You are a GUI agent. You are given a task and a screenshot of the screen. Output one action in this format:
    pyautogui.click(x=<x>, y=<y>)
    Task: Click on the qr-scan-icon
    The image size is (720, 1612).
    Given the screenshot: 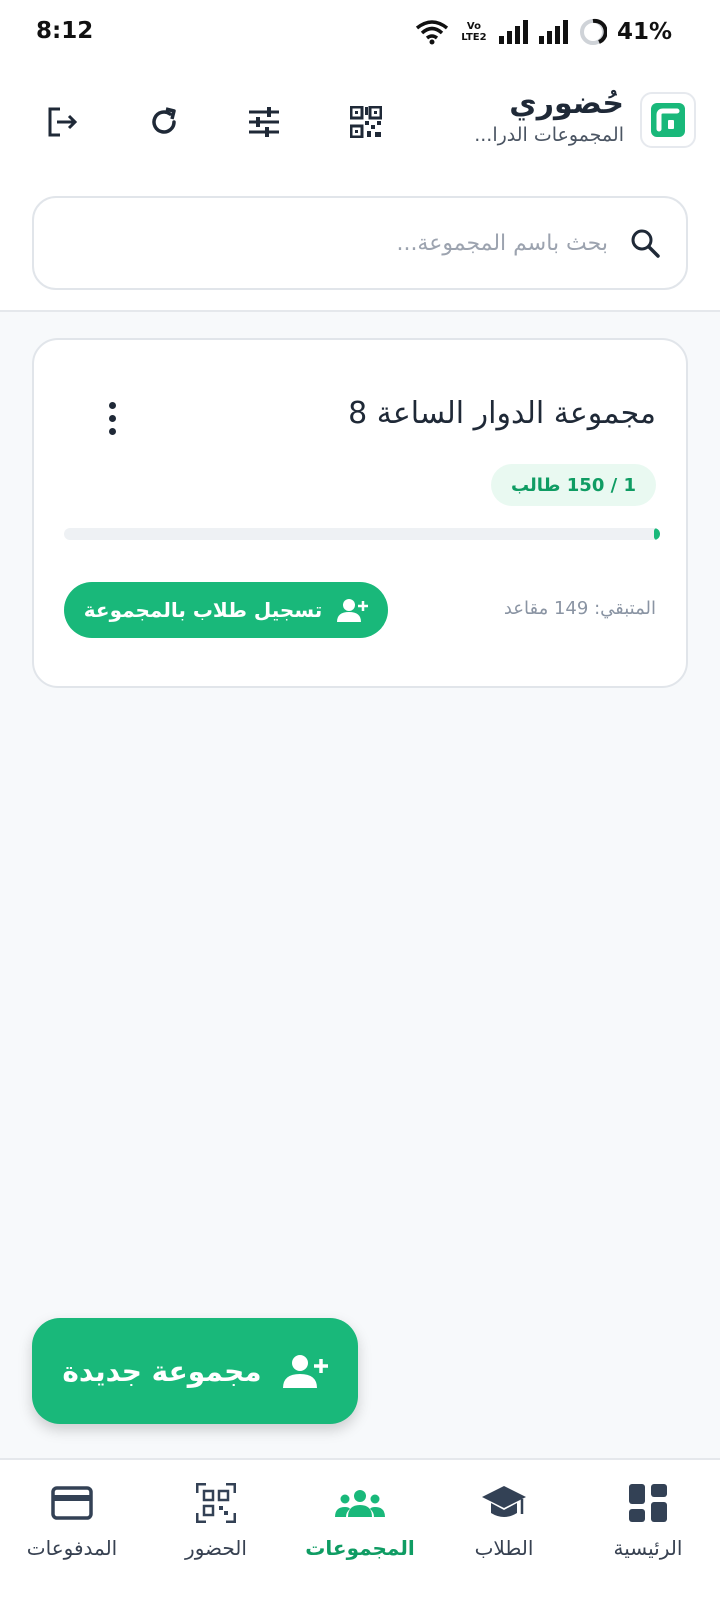 What is the action you would take?
    pyautogui.click(x=216, y=1503)
    